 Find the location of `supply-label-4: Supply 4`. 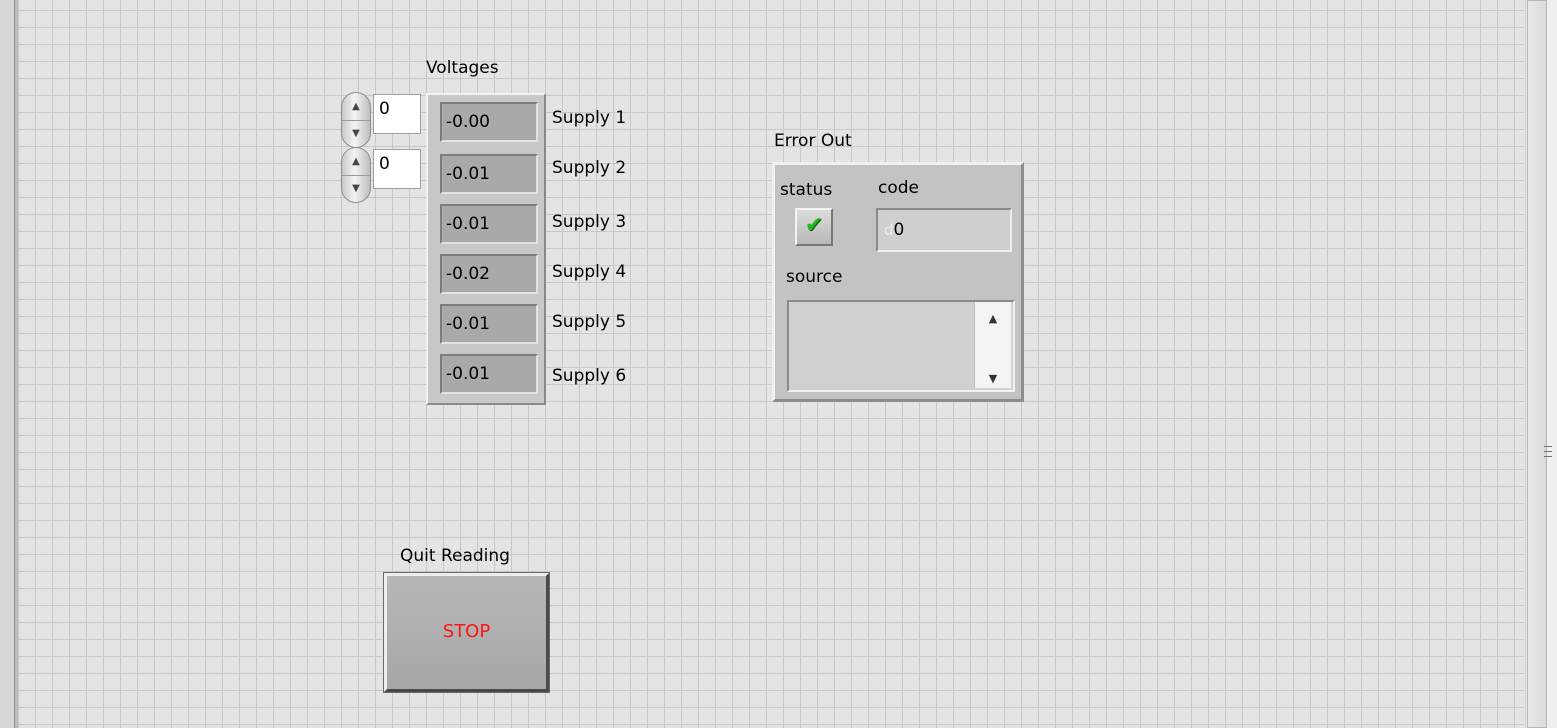

supply-label-4: Supply 4 is located at coordinates (589, 272).